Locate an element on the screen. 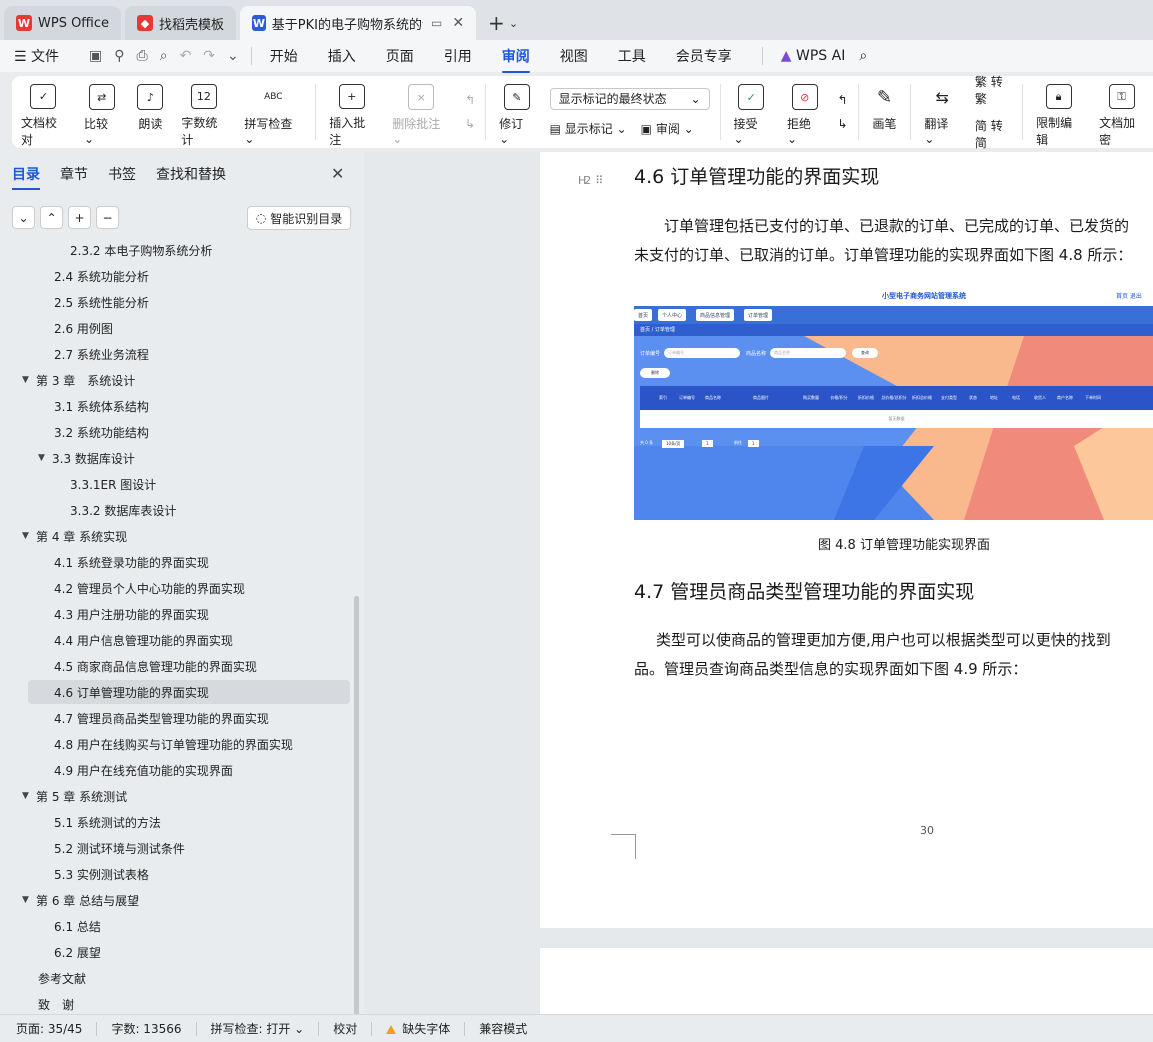  markup-select: 显示标记的最终状态 ⌄ is located at coordinates (629, 98).